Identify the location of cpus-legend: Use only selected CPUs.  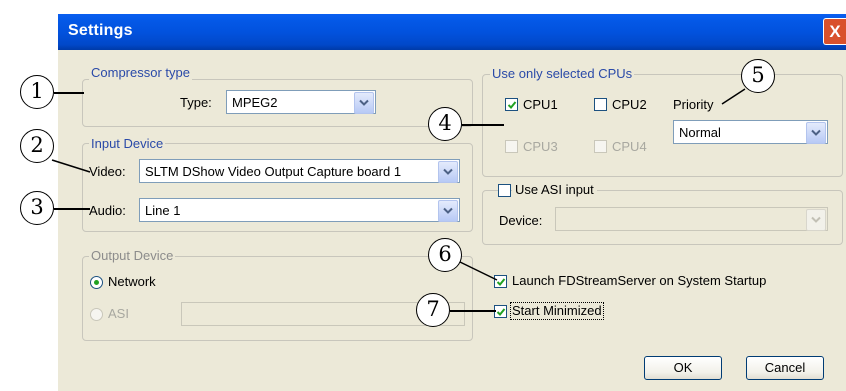
(562, 73).